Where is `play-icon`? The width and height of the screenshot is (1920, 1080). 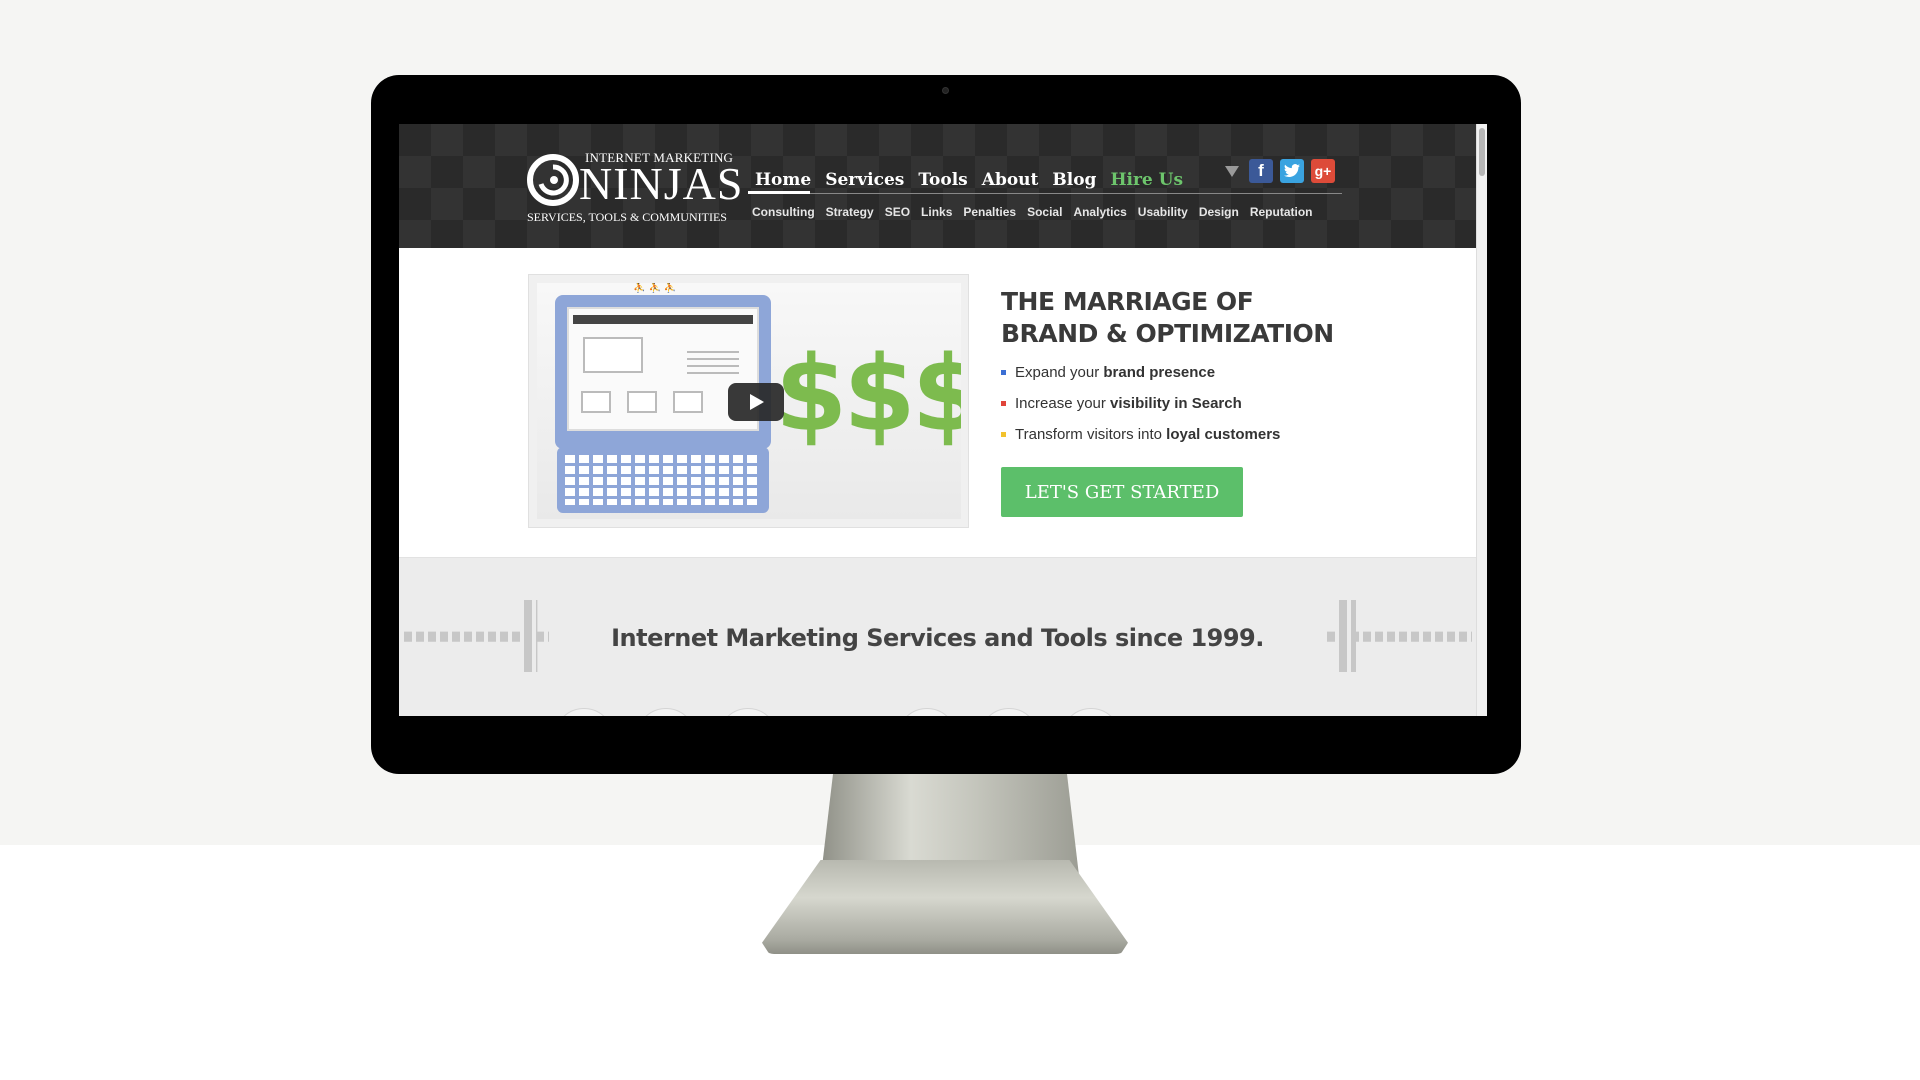 play-icon is located at coordinates (756, 402).